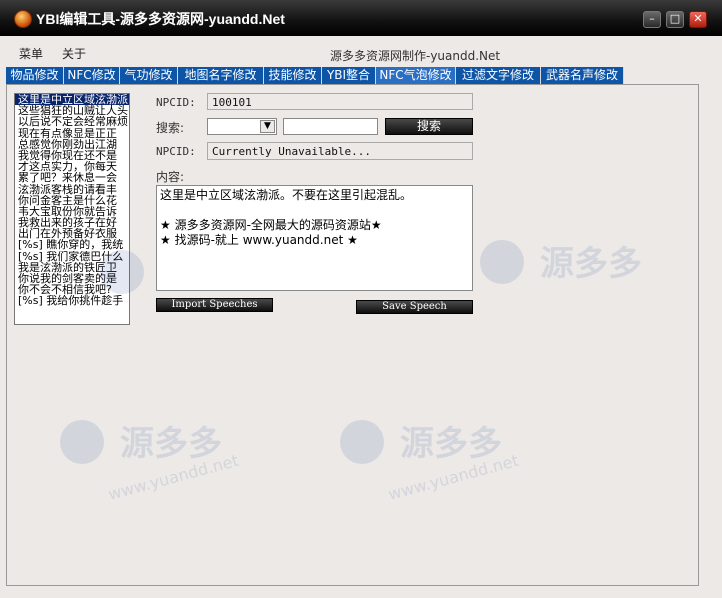 The width and height of the screenshot is (722, 598). I want to click on list-item: 你不会不相信我吧?, so click(72, 289).